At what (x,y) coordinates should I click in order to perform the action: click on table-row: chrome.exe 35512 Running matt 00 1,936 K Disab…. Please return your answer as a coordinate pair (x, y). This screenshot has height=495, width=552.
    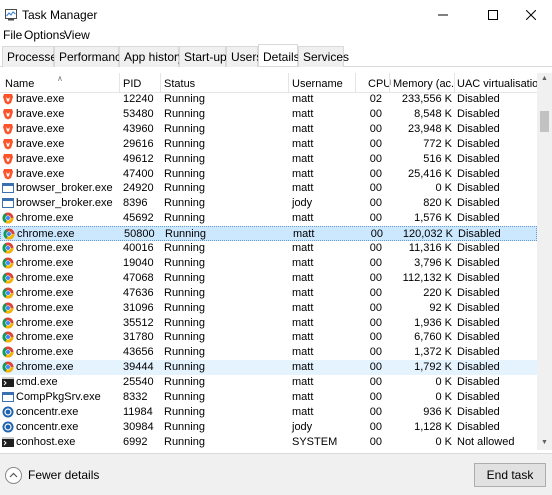
    Looking at the image, I should click on (268, 323).